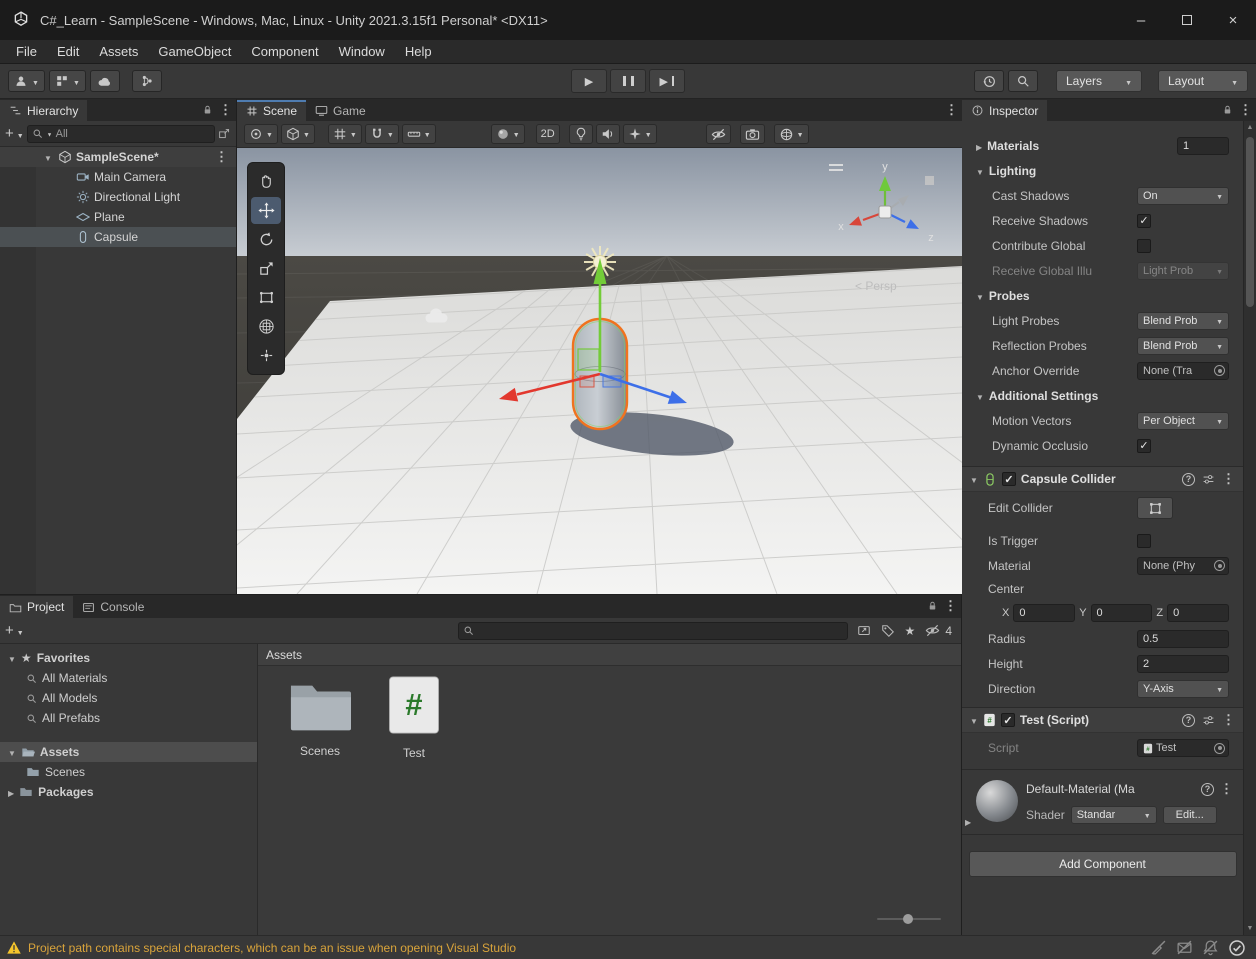 This screenshot has height=959, width=1256. Describe the element at coordinates (1144, 245) in the screenshot. I see `contribute-global-checkbox` at that location.